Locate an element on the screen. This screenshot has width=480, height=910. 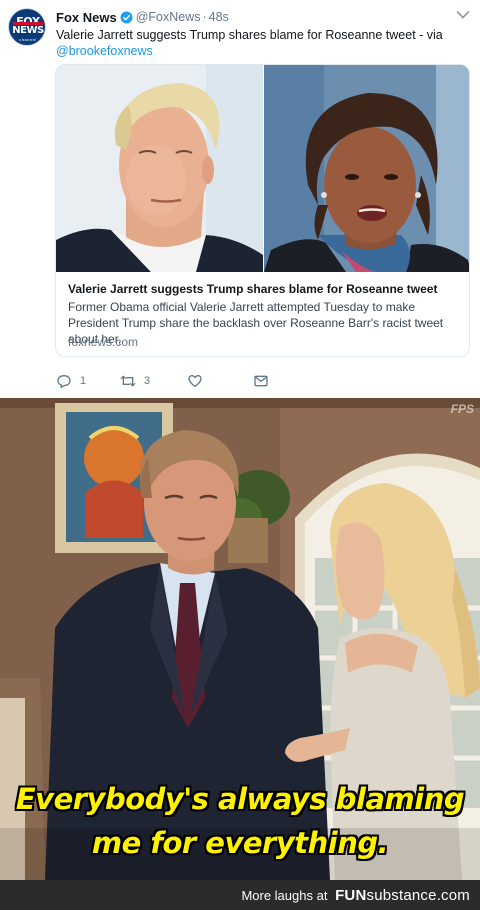
tweet-timestamp: 48s is located at coordinates (219, 17).